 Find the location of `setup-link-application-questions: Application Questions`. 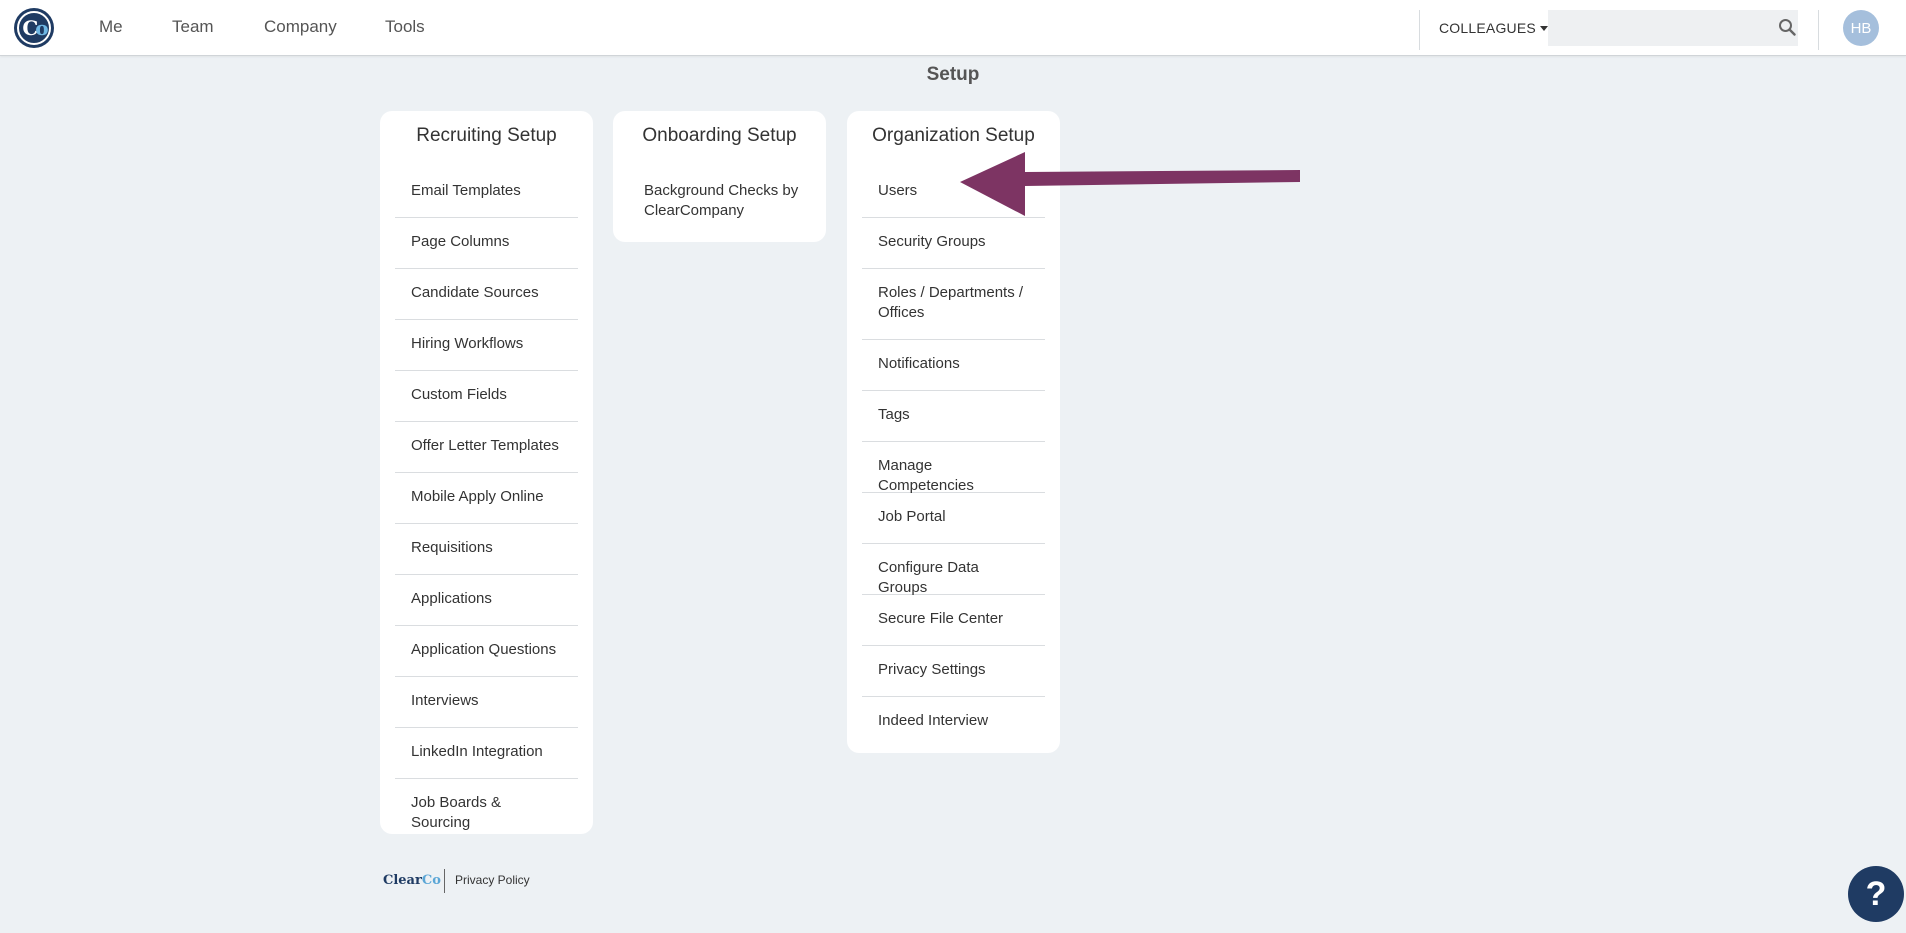

setup-link-application-questions: Application Questions is located at coordinates (486, 651).